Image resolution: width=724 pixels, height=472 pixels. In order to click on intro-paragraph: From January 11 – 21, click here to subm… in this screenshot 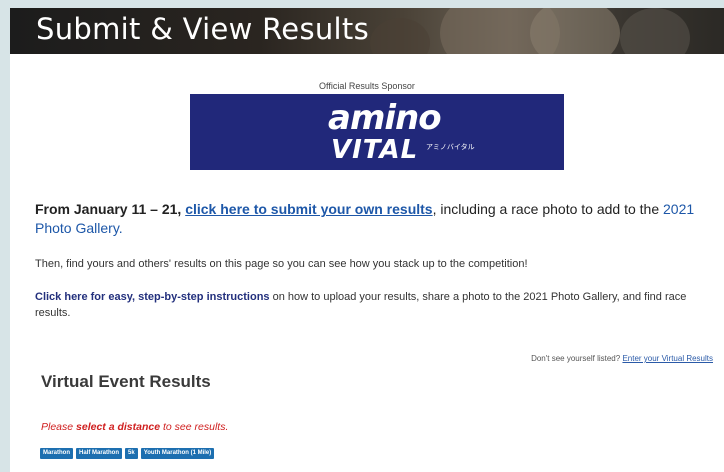, I will do `click(375, 219)`.